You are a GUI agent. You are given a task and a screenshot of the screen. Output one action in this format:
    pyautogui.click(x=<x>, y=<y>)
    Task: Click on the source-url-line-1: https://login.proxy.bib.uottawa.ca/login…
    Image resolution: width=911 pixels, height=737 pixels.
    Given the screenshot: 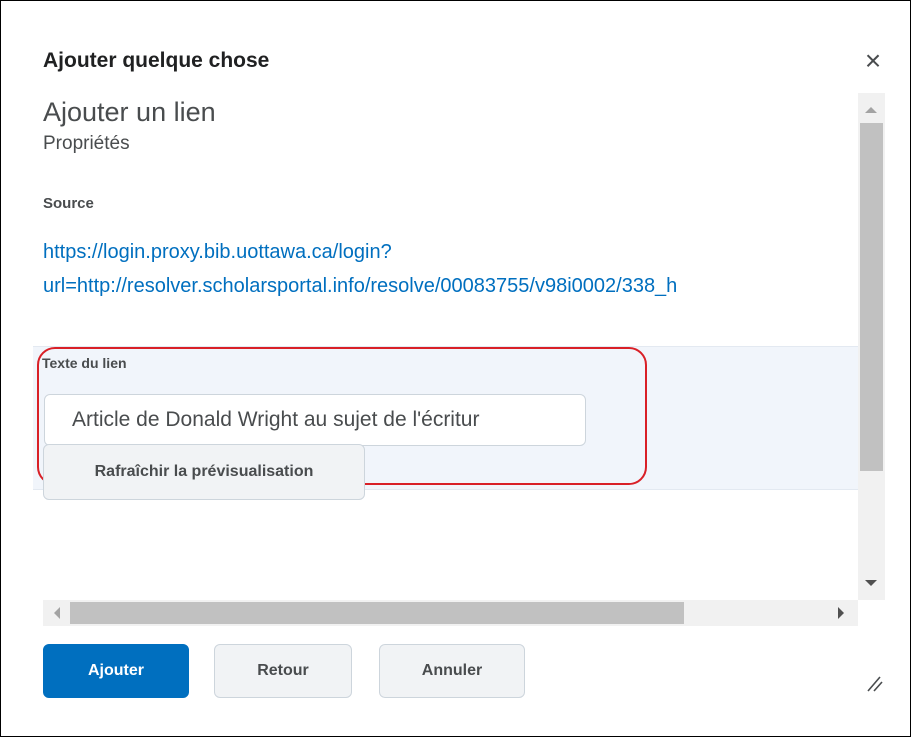 What is the action you would take?
    pyautogui.click(x=360, y=252)
    